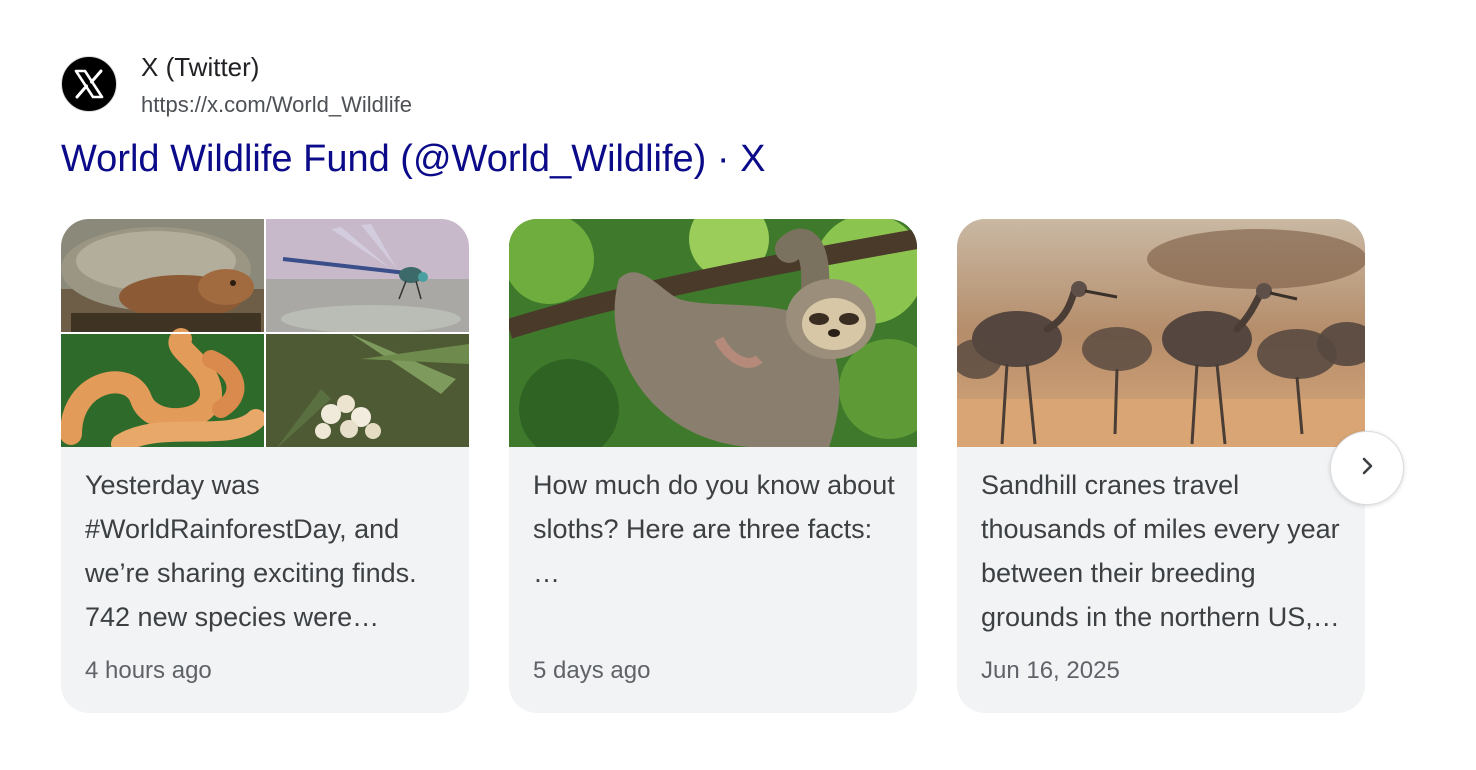 The height and width of the screenshot is (770, 1476). I want to click on site-name: X (Twitter), so click(200, 67).